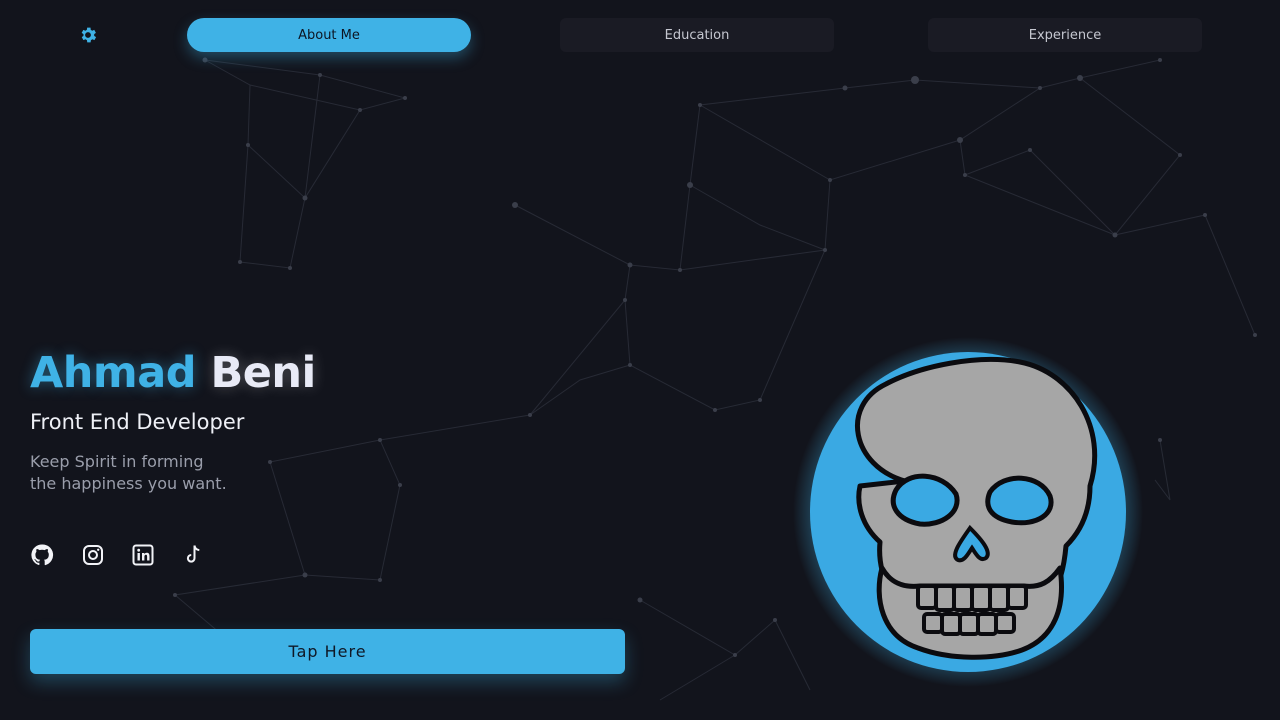  I want to click on job-title: Front End Developer, so click(137, 422).